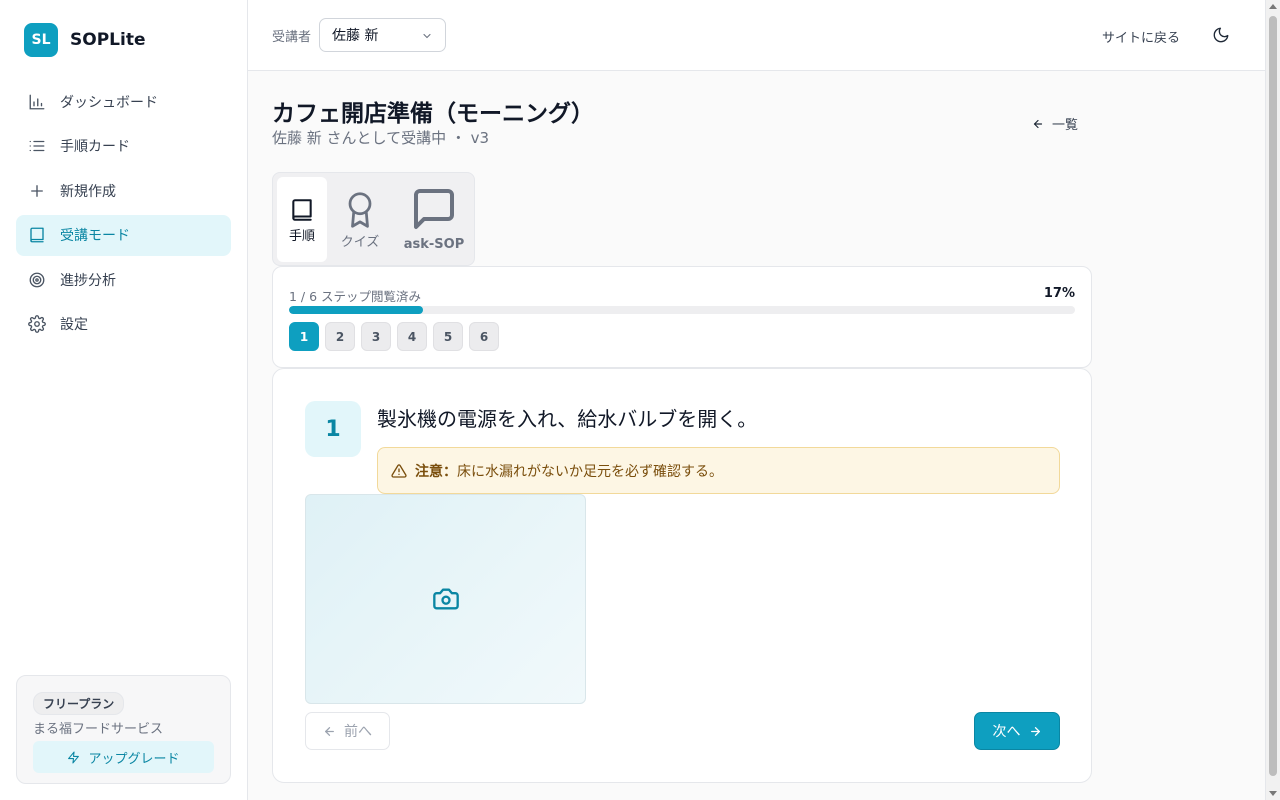  What do you see at coordinates (1059, 293) in the screenshot?
I see `progress-percent: 17%` at bounding box center [1059, 293].